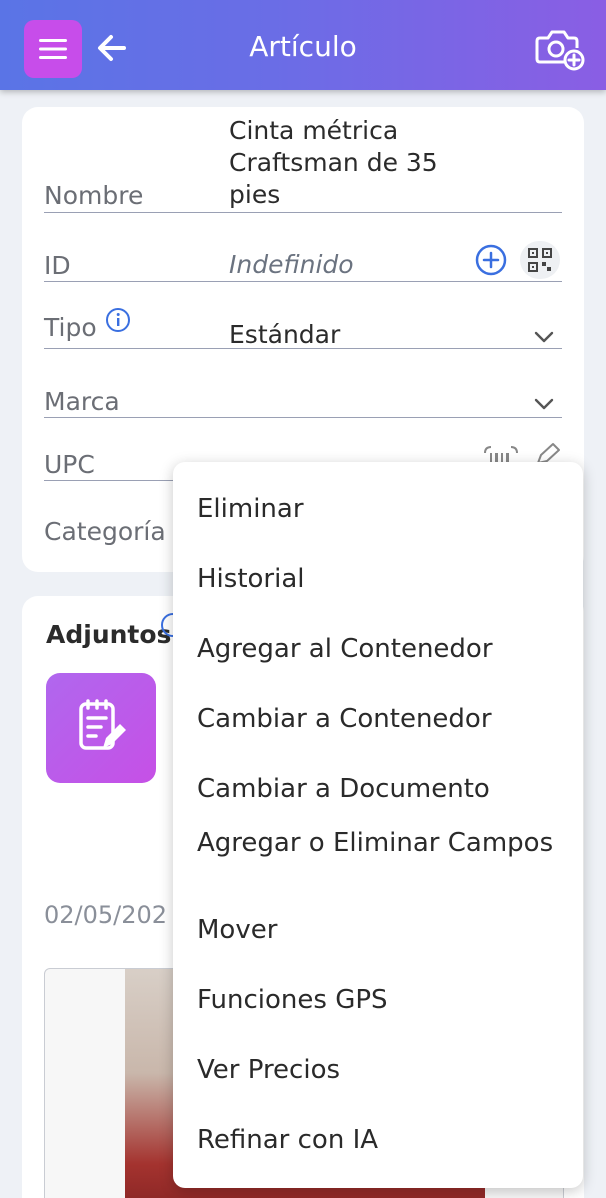 The height and width of the screenshot is (1198, 606). I want to click on info-icon, so click(118, 320).